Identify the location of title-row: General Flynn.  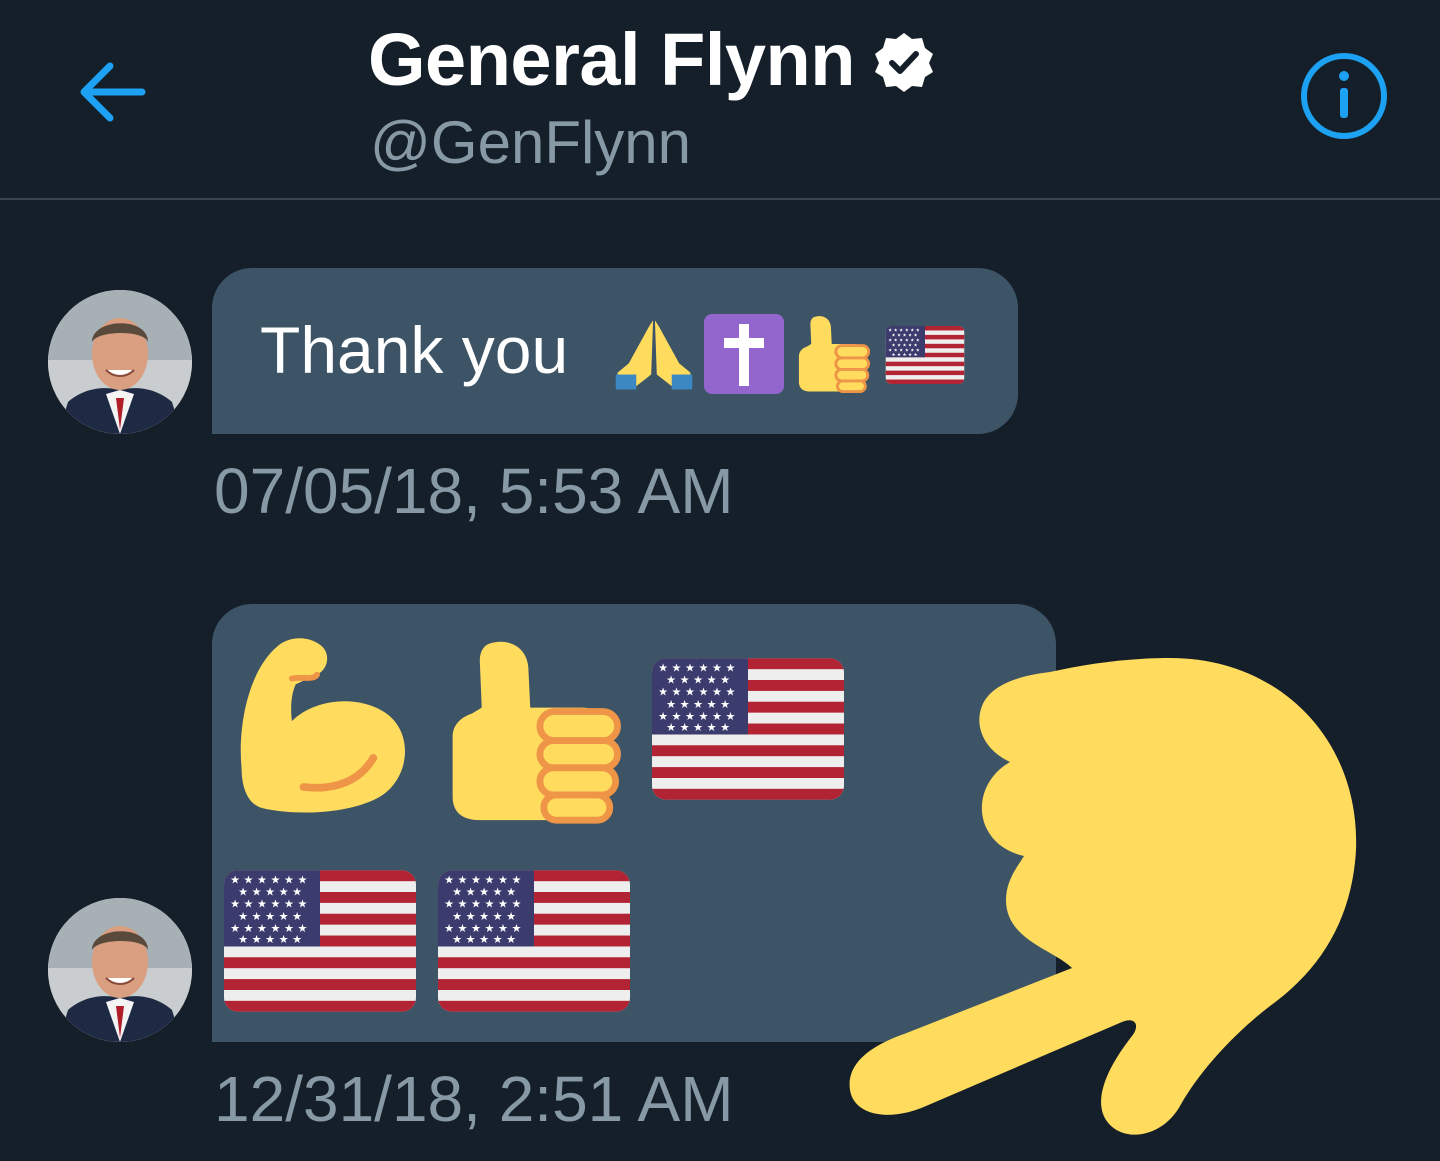
(651, 59).